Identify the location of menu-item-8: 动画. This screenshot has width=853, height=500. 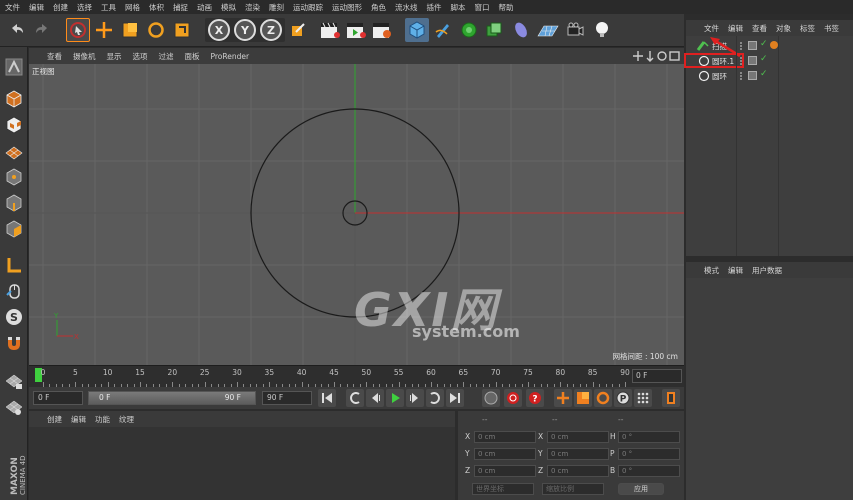
(204, 7).